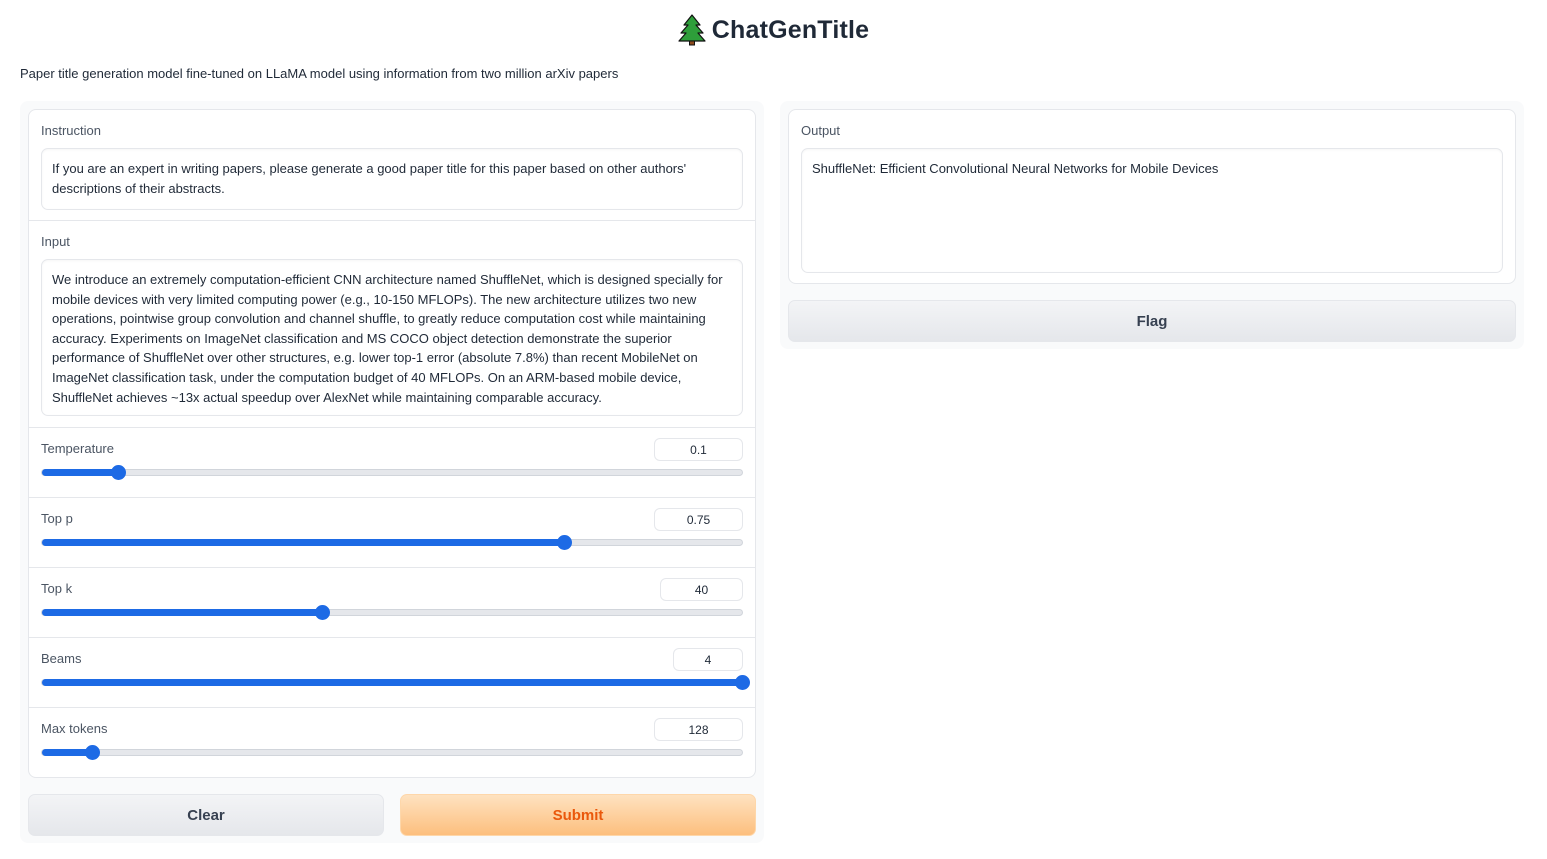  I want to click on app-header: ChatGenTitle, so click(773, 30).